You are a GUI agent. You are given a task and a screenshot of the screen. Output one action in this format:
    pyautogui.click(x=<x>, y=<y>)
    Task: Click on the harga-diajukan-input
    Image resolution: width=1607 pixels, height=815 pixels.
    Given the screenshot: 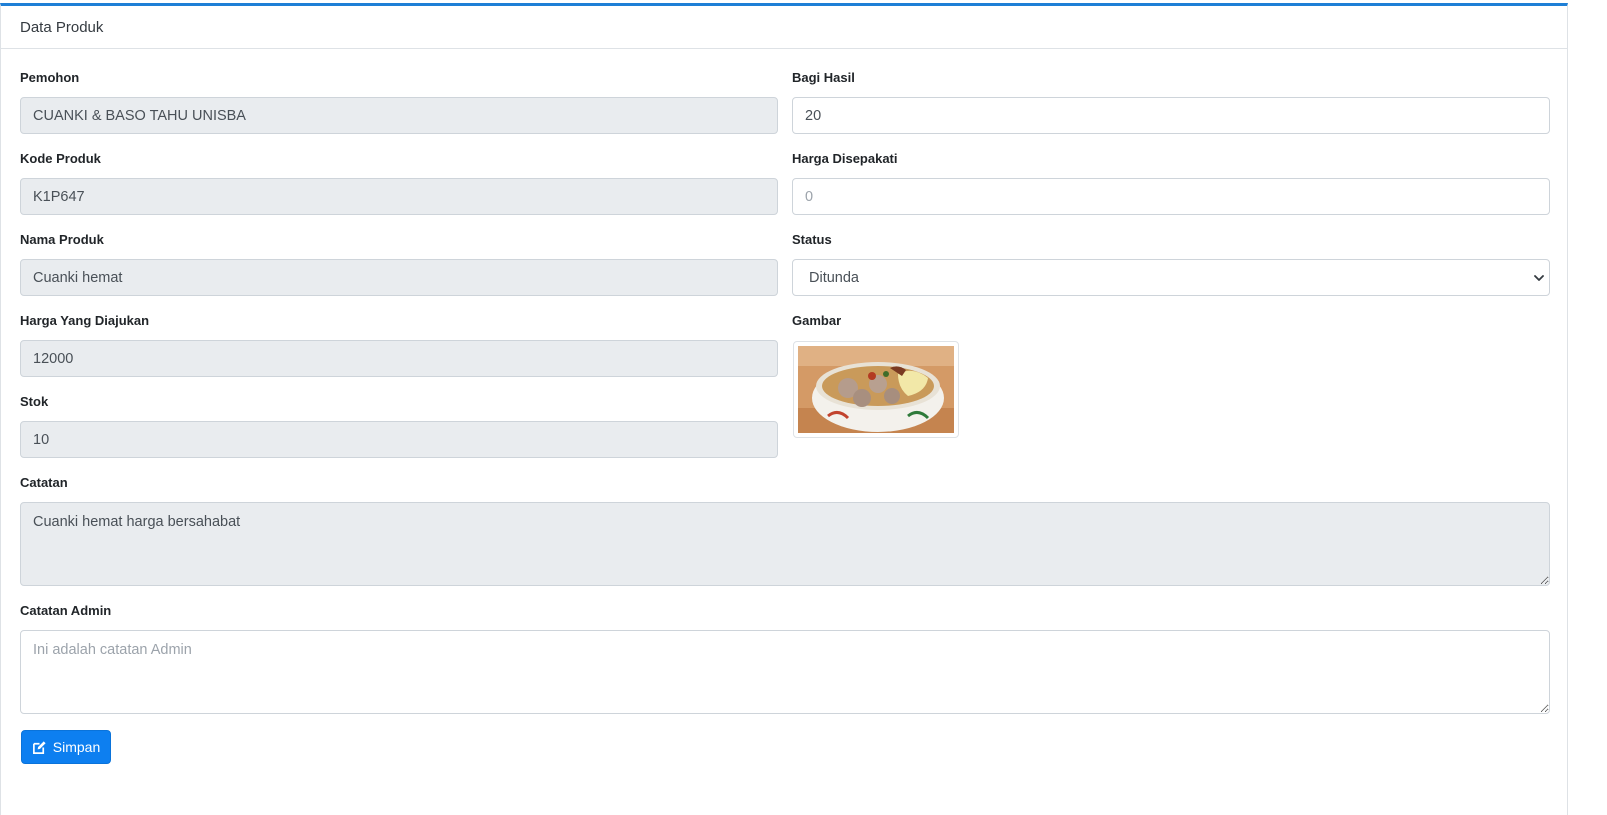 What is the action you would take?
    pyautogui.click(x=399, y=358)
    